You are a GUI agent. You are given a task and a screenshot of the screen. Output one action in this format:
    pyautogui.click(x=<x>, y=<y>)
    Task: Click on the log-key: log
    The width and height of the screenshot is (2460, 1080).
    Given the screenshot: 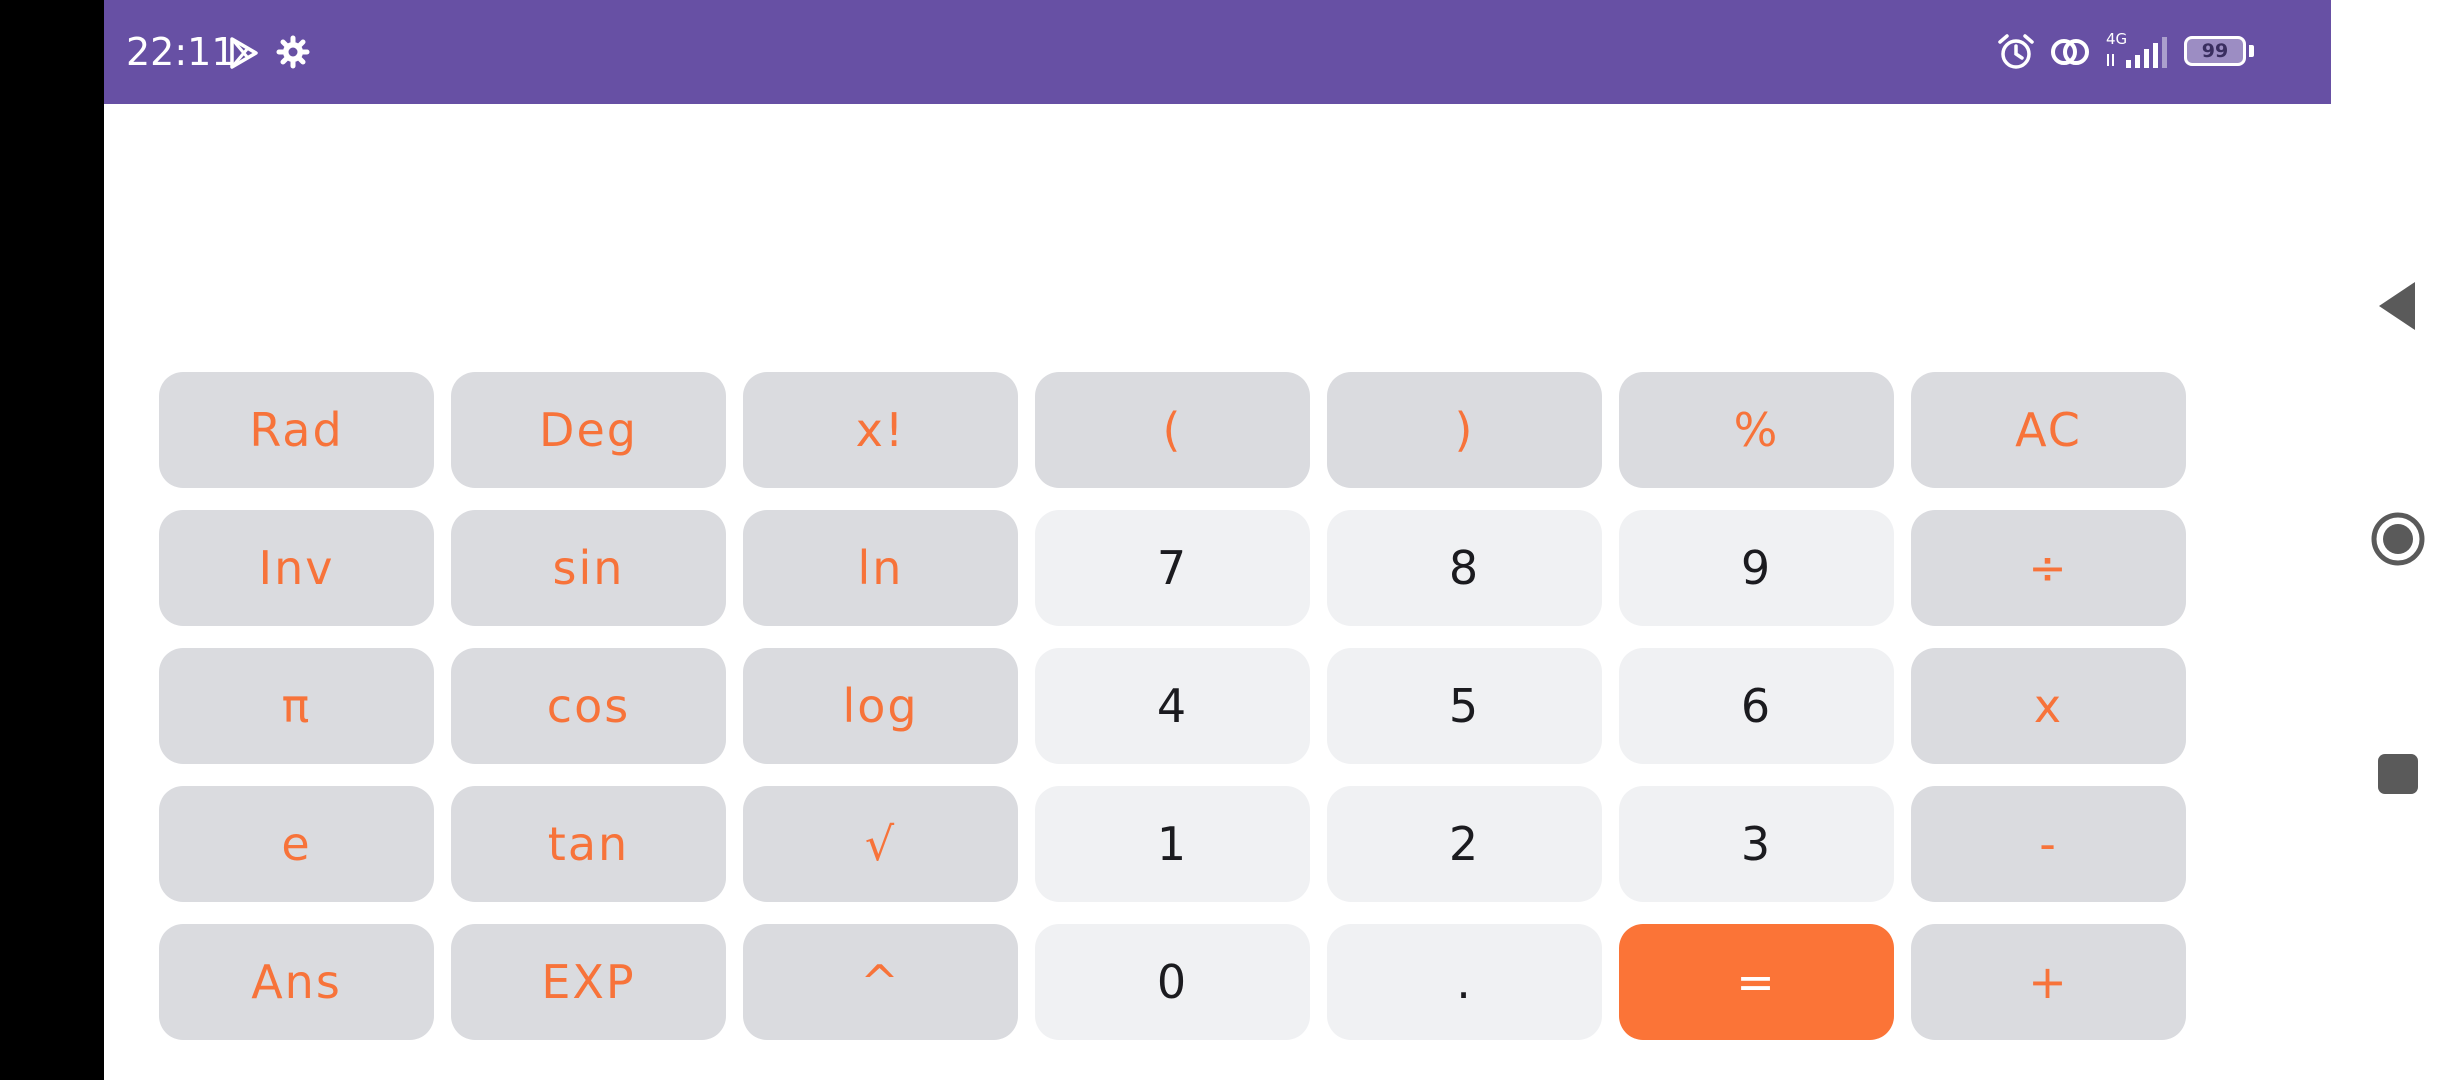 What is the action you would take?
    pyautogui.click(x=880, y=706)
    